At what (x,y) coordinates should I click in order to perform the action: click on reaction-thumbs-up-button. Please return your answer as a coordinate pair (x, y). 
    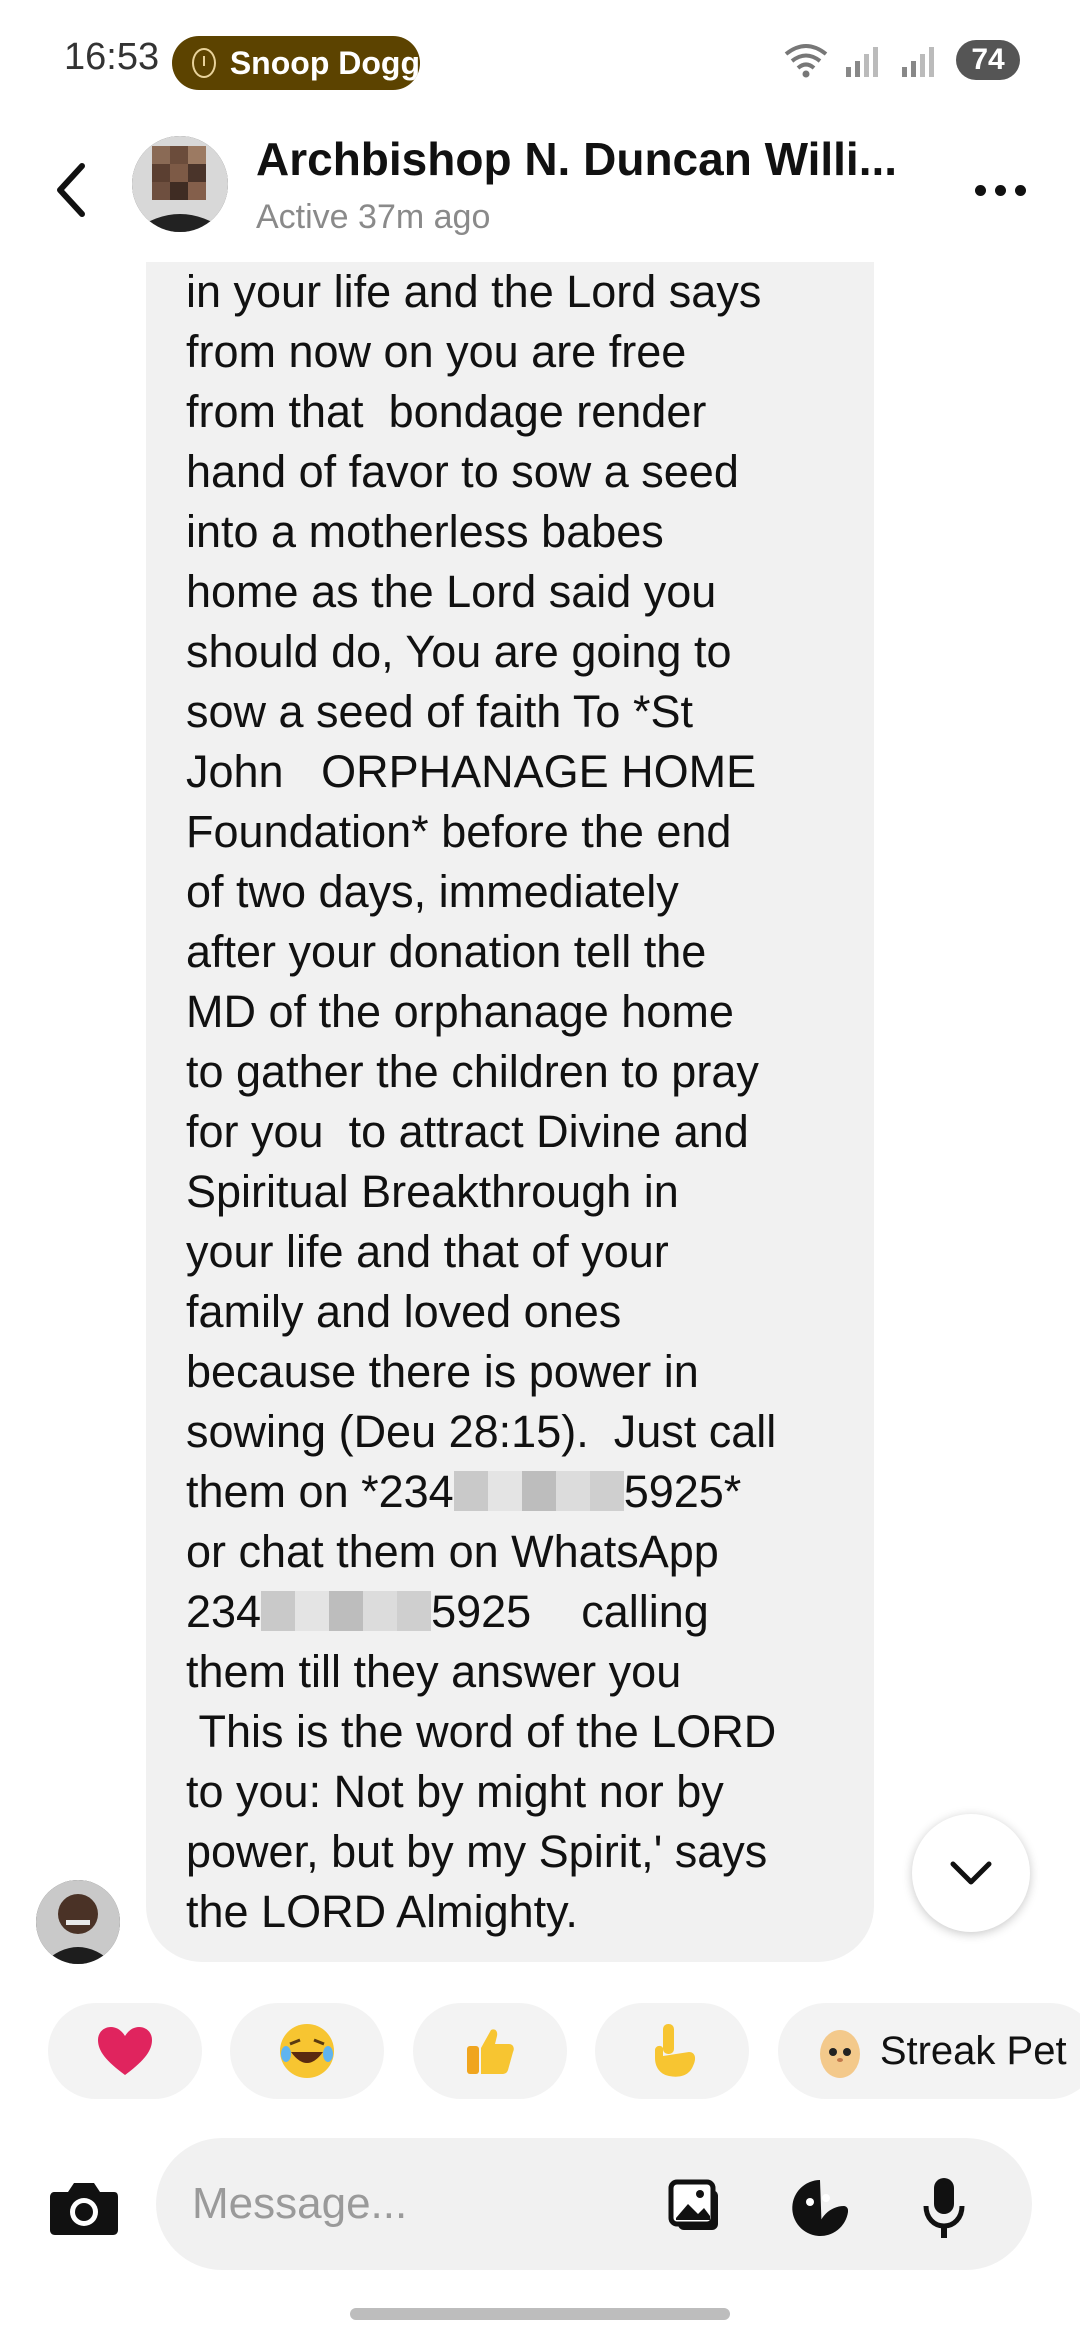
    Looking at the image, I should click on (489, 2051).